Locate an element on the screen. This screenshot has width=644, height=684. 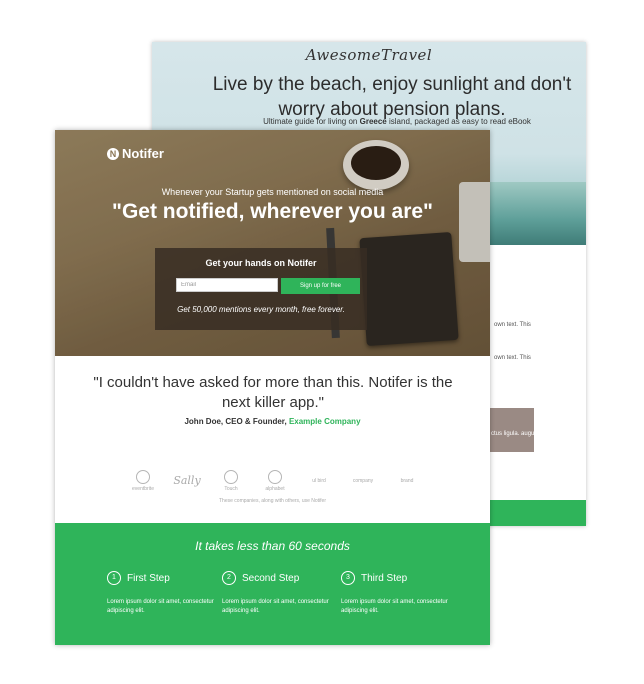
testimonial-author: John Doe, CEO & Founder, is located at coordinates (235, 421).